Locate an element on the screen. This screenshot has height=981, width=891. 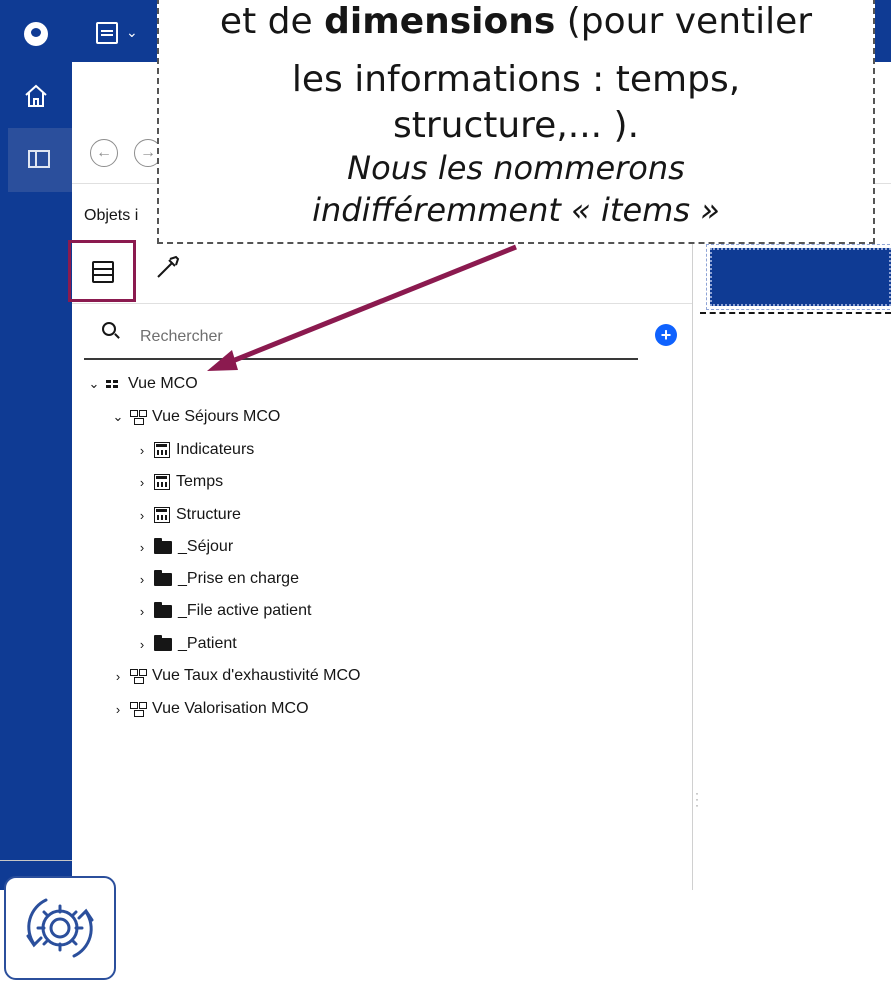
tree-node-label: Vue Valorisation MCO is located at coordinates (230, 708).